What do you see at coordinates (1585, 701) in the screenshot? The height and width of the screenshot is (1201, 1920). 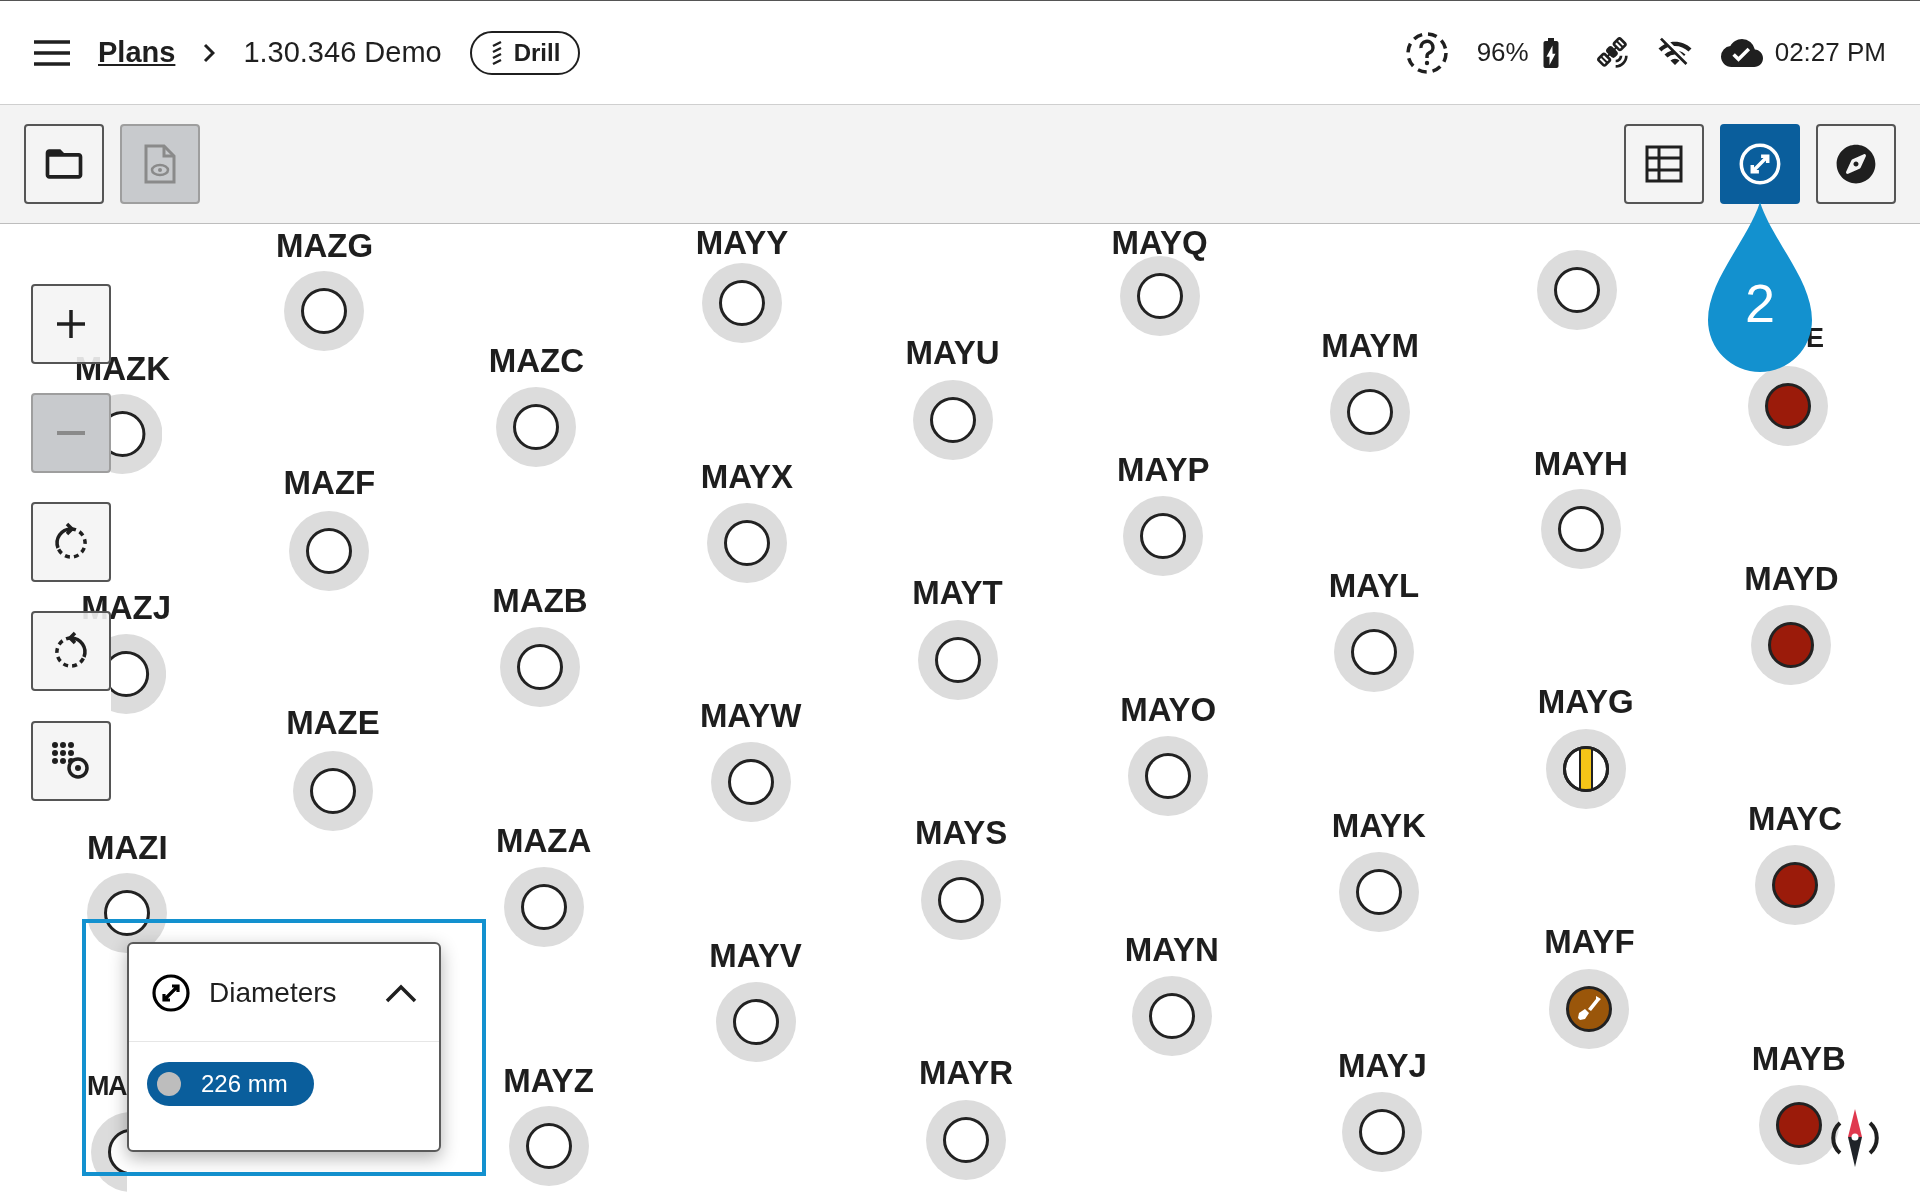 I see `hole-label: MAYG` at bounding box center [1585, 701].